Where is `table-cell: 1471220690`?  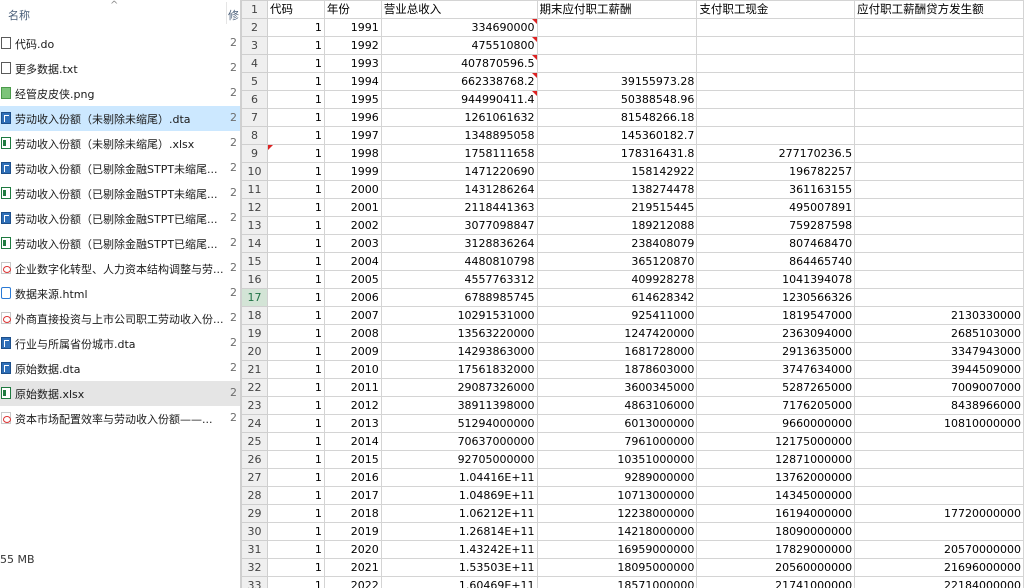
table-cell: 1471220690 is located at coordinates (459, 171).